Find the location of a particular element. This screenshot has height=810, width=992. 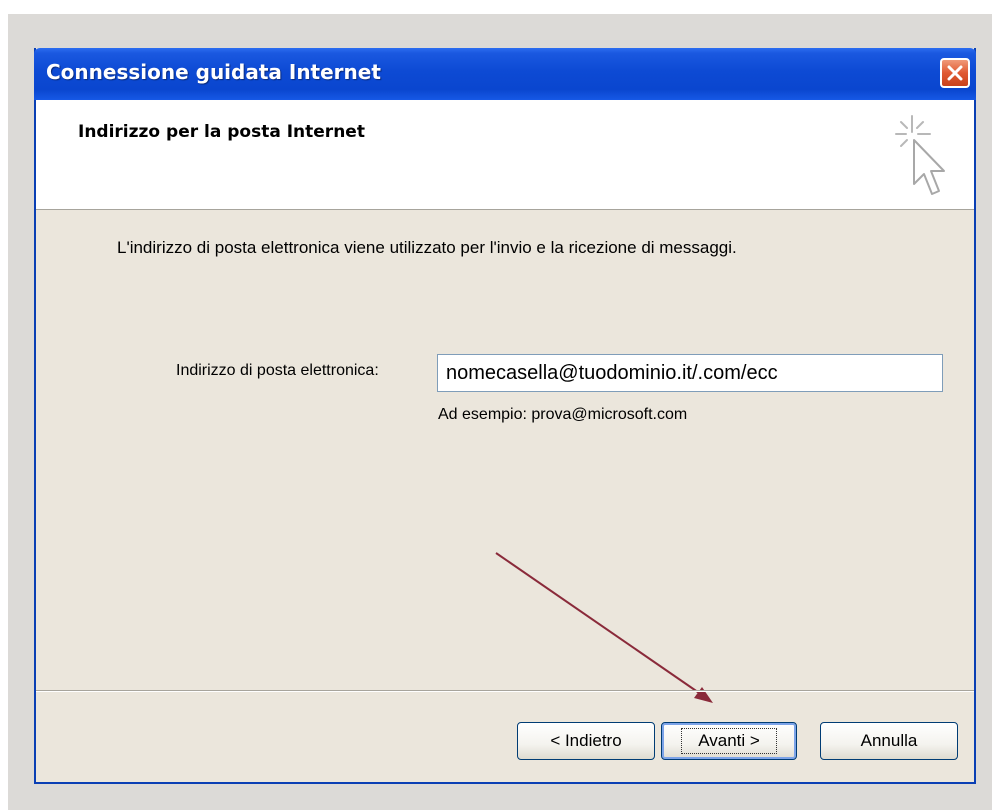

email-input is located at coordinates (690, 373).